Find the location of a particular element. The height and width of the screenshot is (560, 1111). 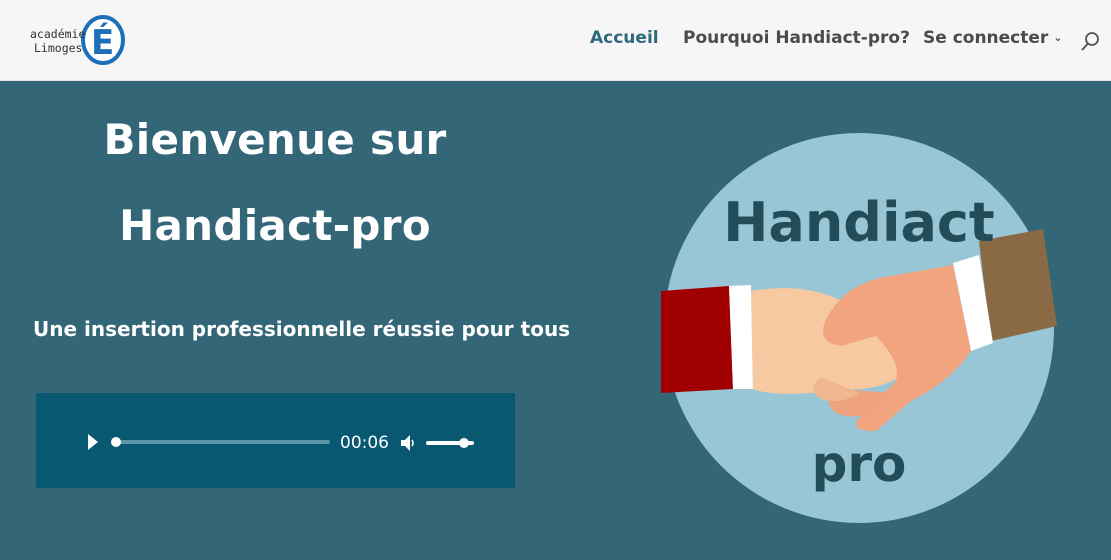

volume-slider is located at coordinates (450, 443).